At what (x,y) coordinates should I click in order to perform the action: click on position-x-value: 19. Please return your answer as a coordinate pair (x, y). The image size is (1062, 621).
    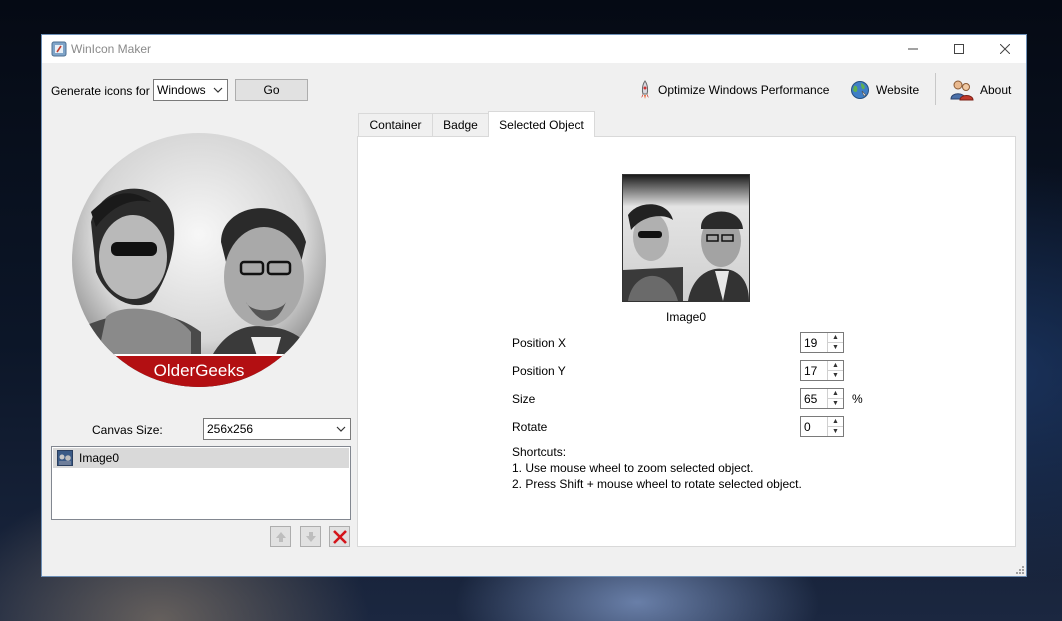
    Looking at the image, I should click on (811, 343).